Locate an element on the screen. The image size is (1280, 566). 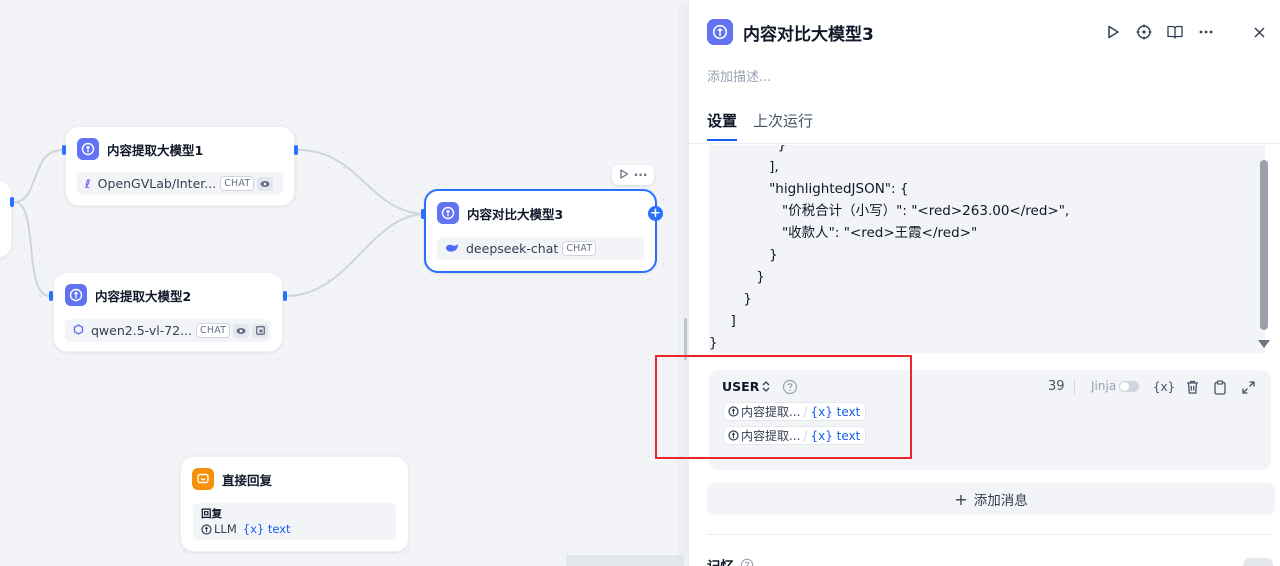
model-row: deepseek-chat CHAT is located at coordinates (540, 248).